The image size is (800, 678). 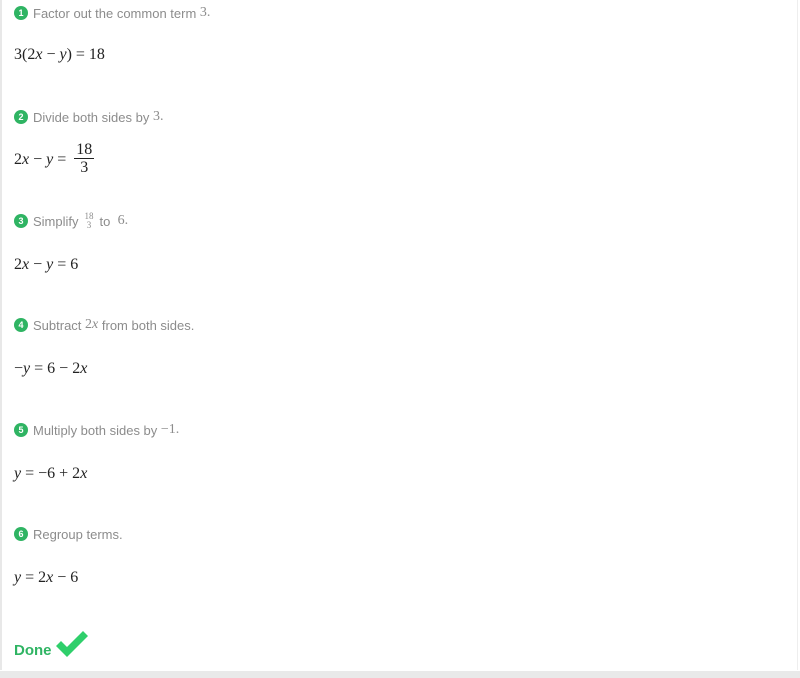 I want to click on math-var: x, so click(x=95, y=324).